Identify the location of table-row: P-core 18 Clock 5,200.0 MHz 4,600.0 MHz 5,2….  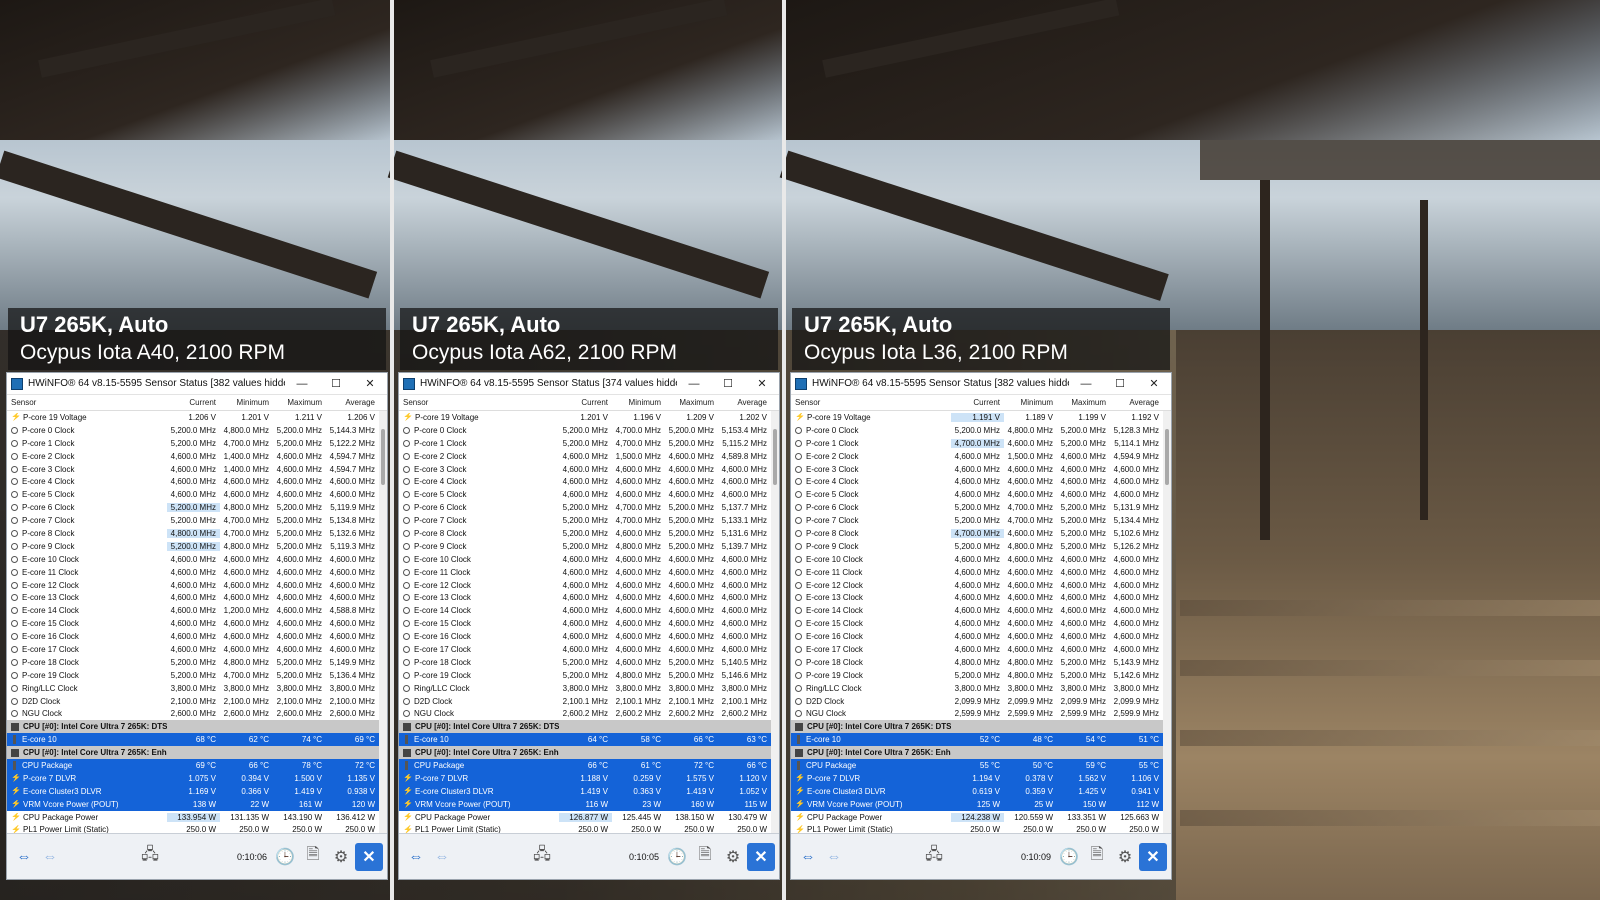
(589, 662).